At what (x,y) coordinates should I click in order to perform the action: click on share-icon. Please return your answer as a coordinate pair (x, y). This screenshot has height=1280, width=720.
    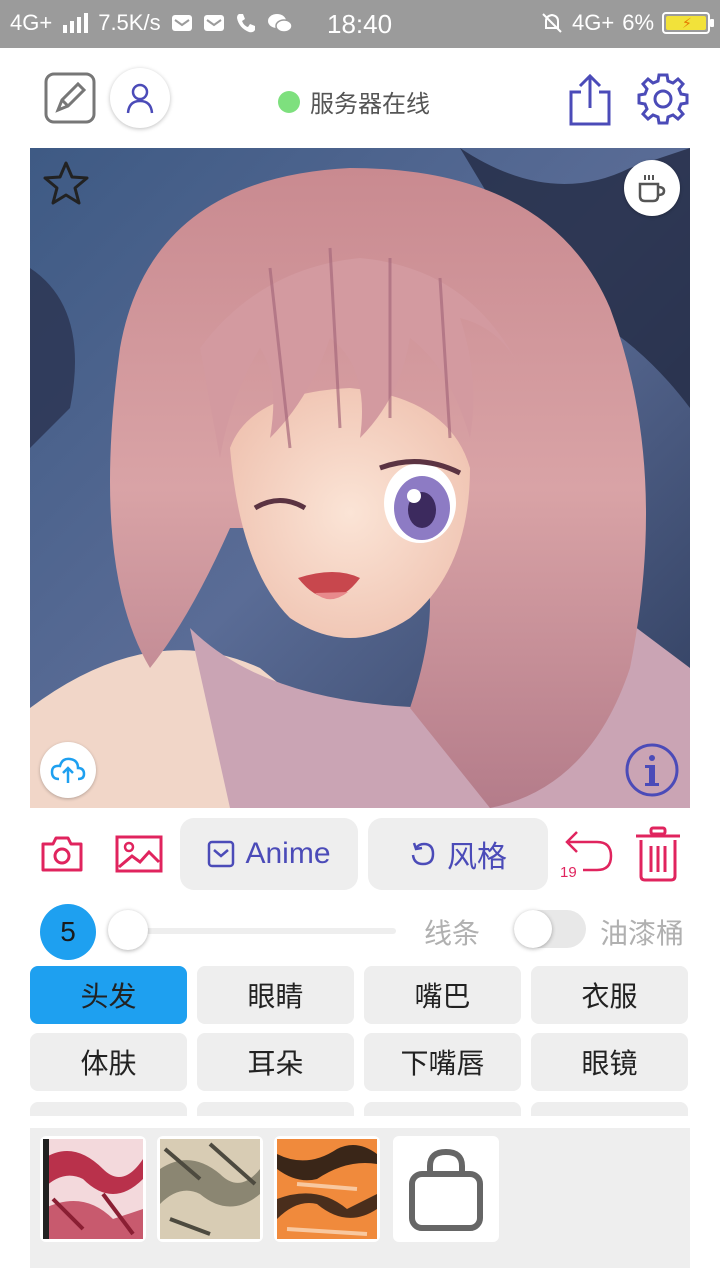
    Looking at the image, I should click on (590, 99).